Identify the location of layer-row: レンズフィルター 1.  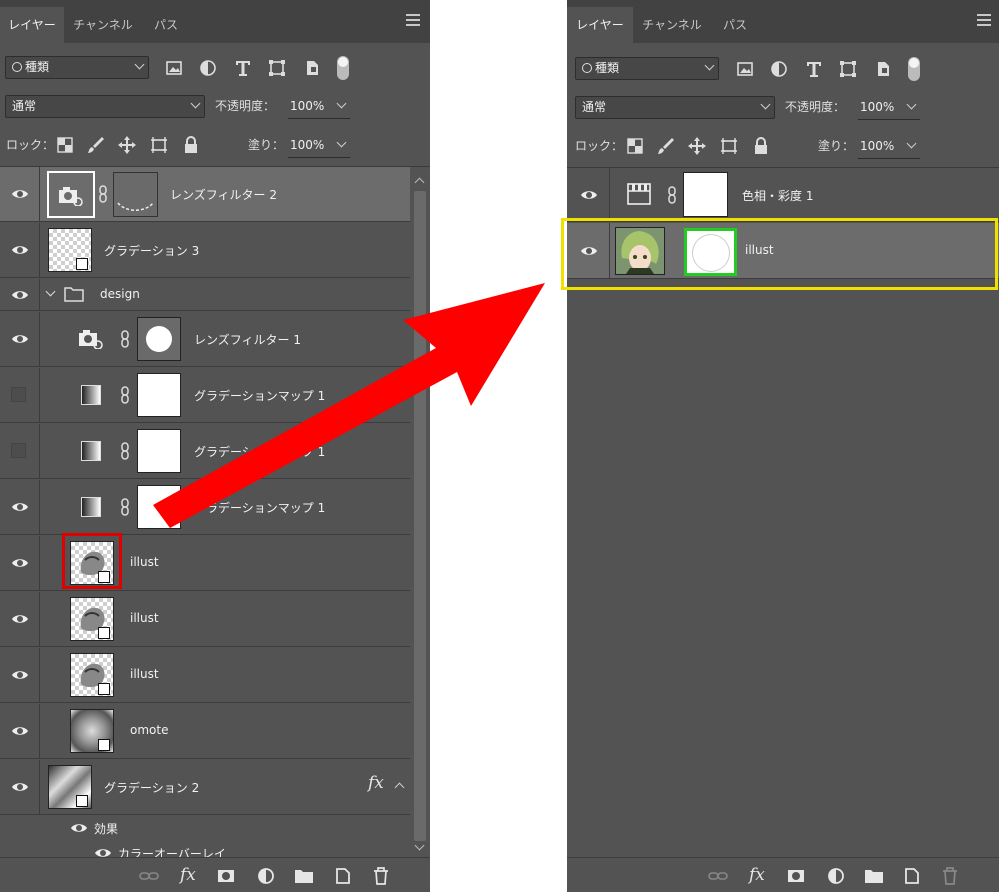
(205, 339).